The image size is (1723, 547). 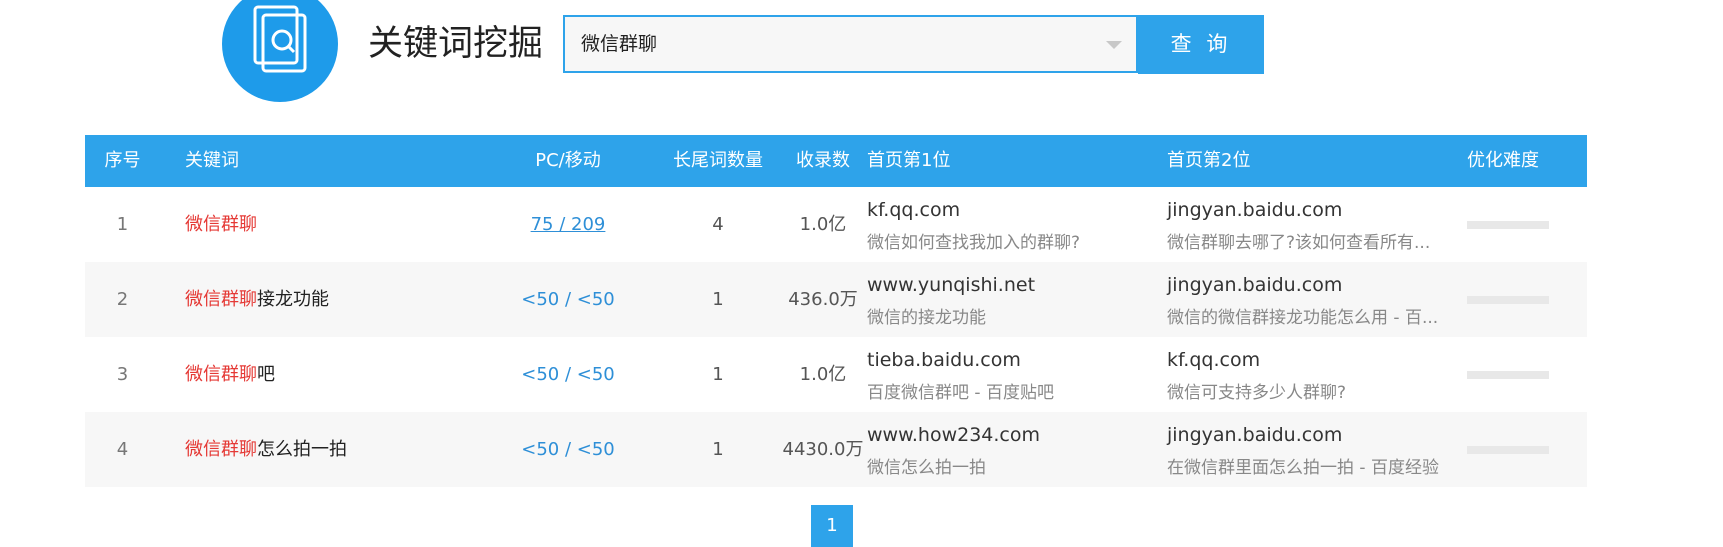 What do you see at coordinates (1503, 160) in the screenshot?
I see `col-difficulty: 优化难度` at bounding box center [1503, 160].